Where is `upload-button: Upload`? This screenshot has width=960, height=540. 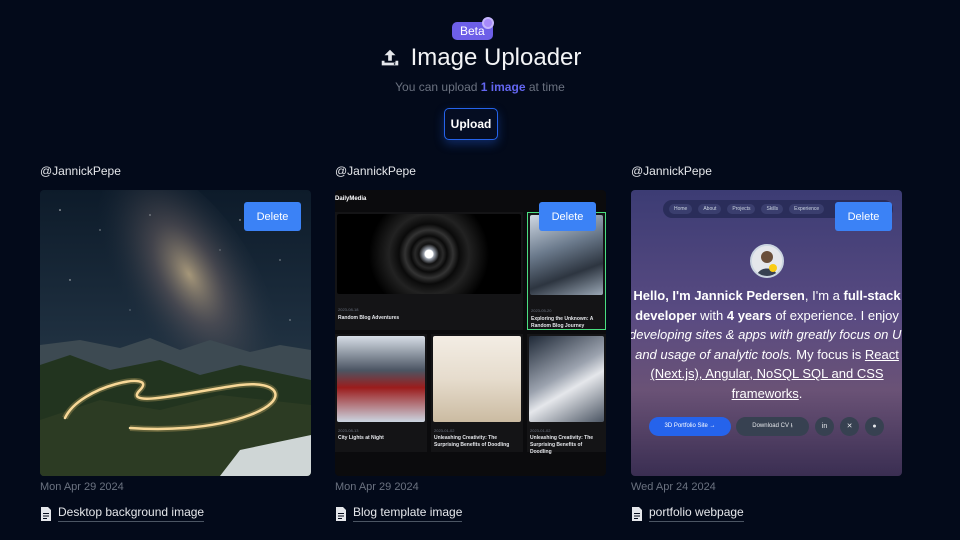
upload-button: Upload is located at coordinates (471, 124).